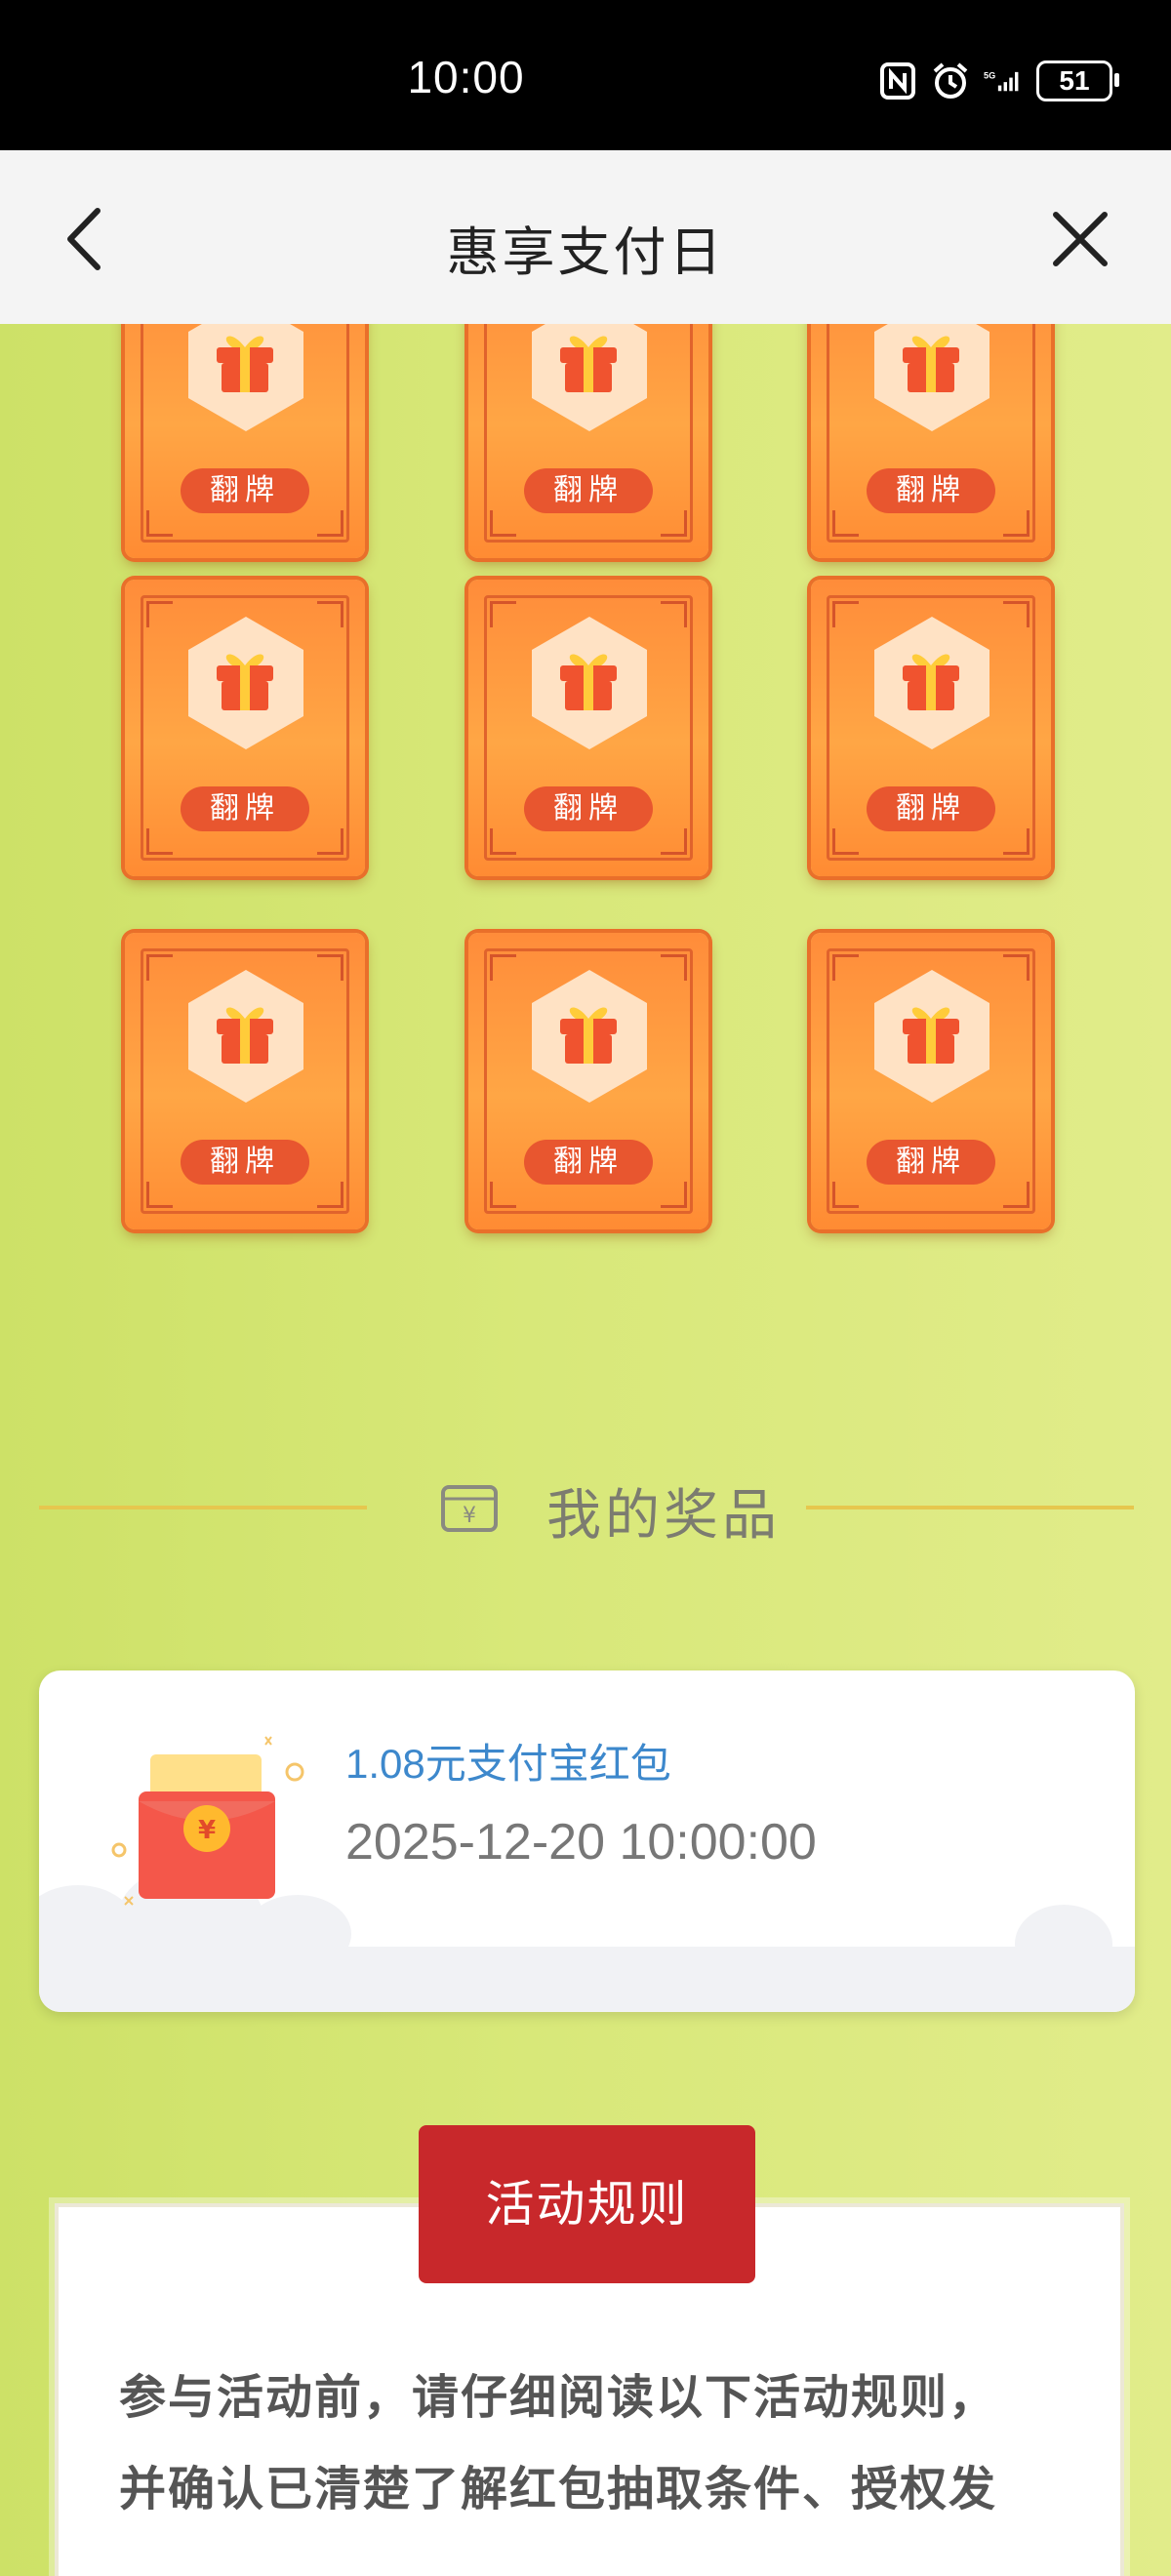 The width and height of the screenshot is (1171, 2576). What do you see at coordinates (558, 2489) in the screenshot?
I see `rules-line: 并确认已清楚了解红包抽取条件、授权发` at bounding box center [558, 2489].